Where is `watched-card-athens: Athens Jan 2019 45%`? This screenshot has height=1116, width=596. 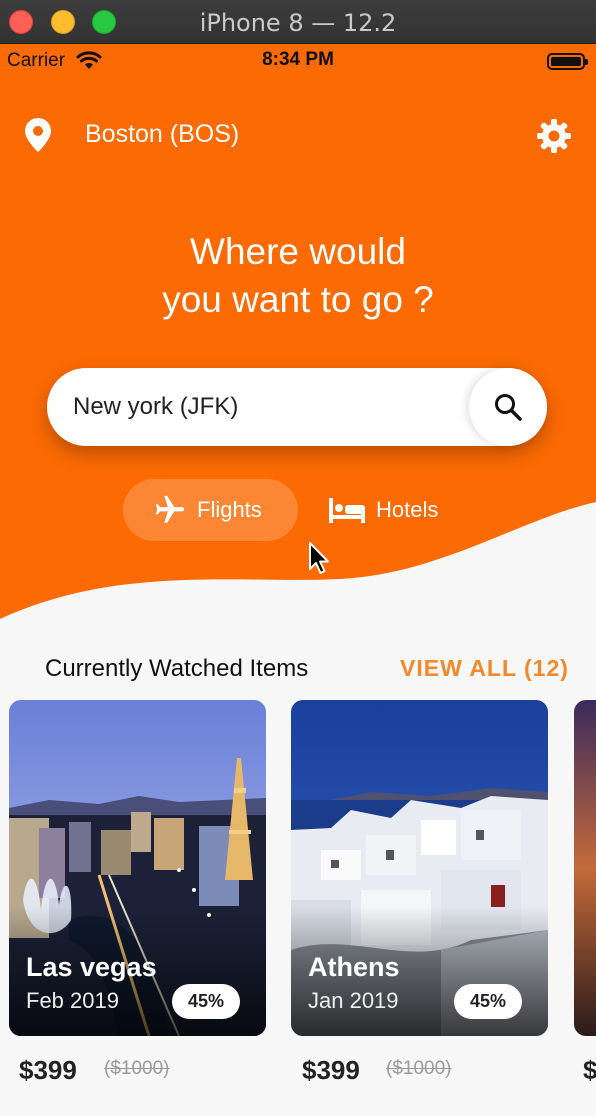 watched-card-athens: Athens Jan 2019 45% is located at coordinates (419, 868).